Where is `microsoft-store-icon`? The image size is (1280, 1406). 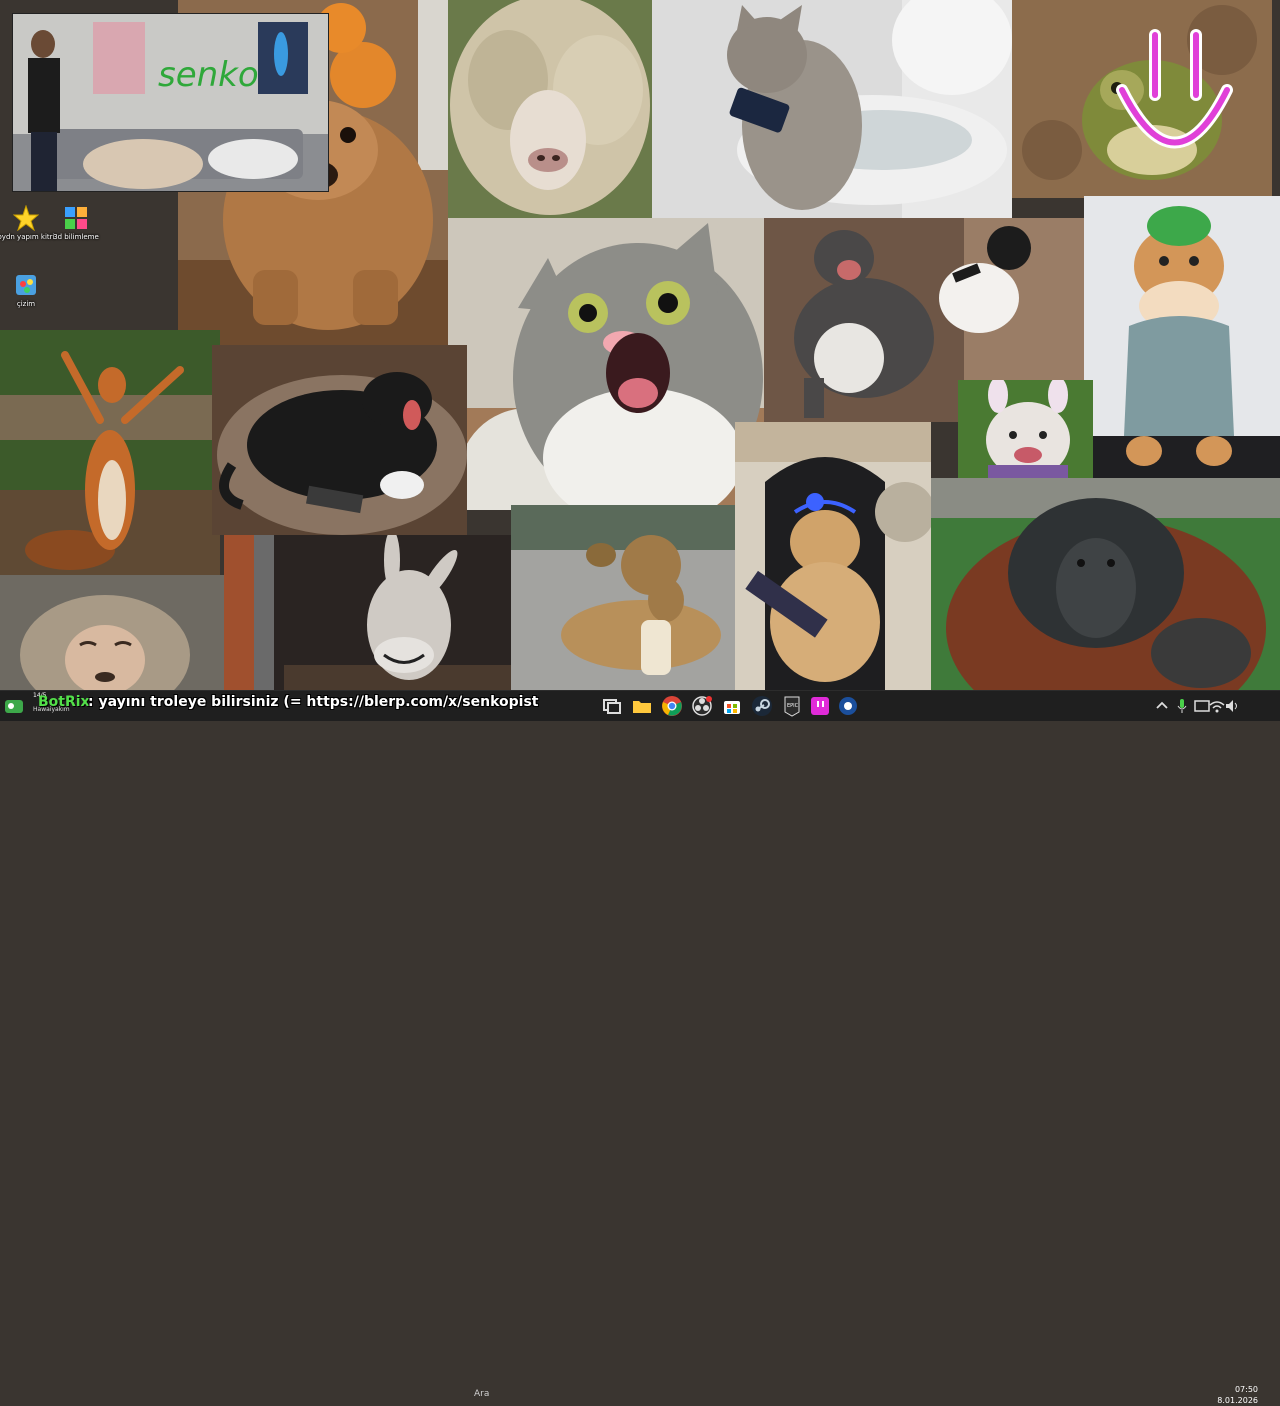 microsoft-store-icon is located at coordinates (732, 706).